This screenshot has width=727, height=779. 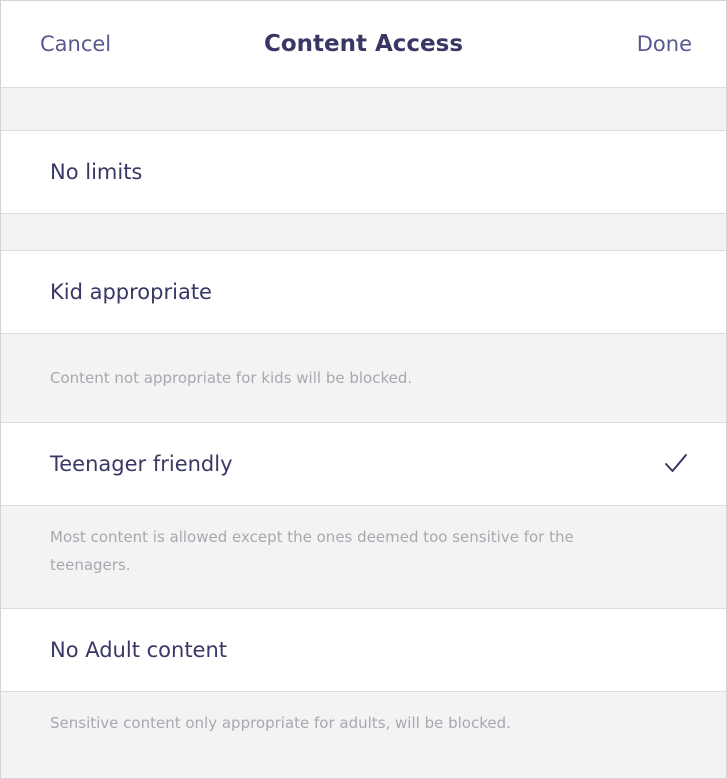 I want to click on option-label: No limits, so click(x=96, y=172).